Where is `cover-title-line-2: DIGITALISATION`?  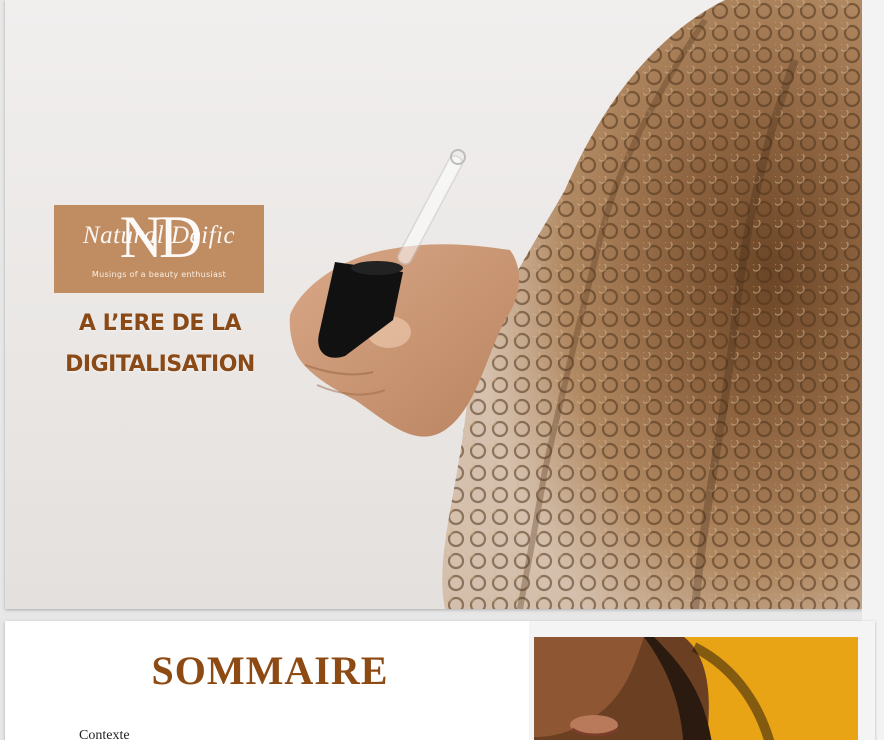 cover-title-line-2: DIGITALISATION is located at coordinates (160, 364).